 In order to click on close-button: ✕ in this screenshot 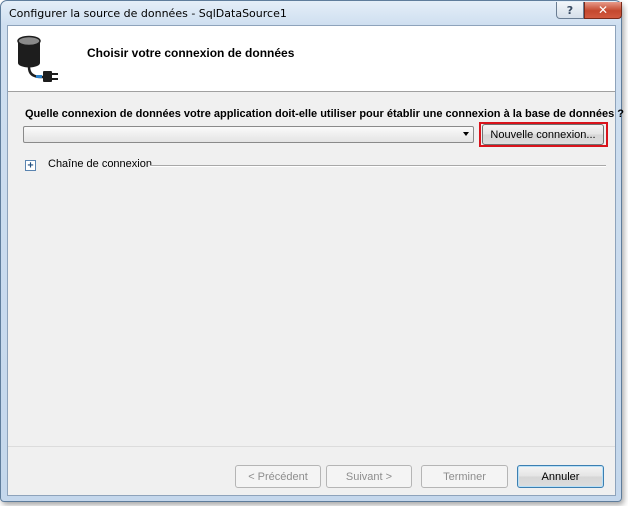, I will do `click(603, 10)`.